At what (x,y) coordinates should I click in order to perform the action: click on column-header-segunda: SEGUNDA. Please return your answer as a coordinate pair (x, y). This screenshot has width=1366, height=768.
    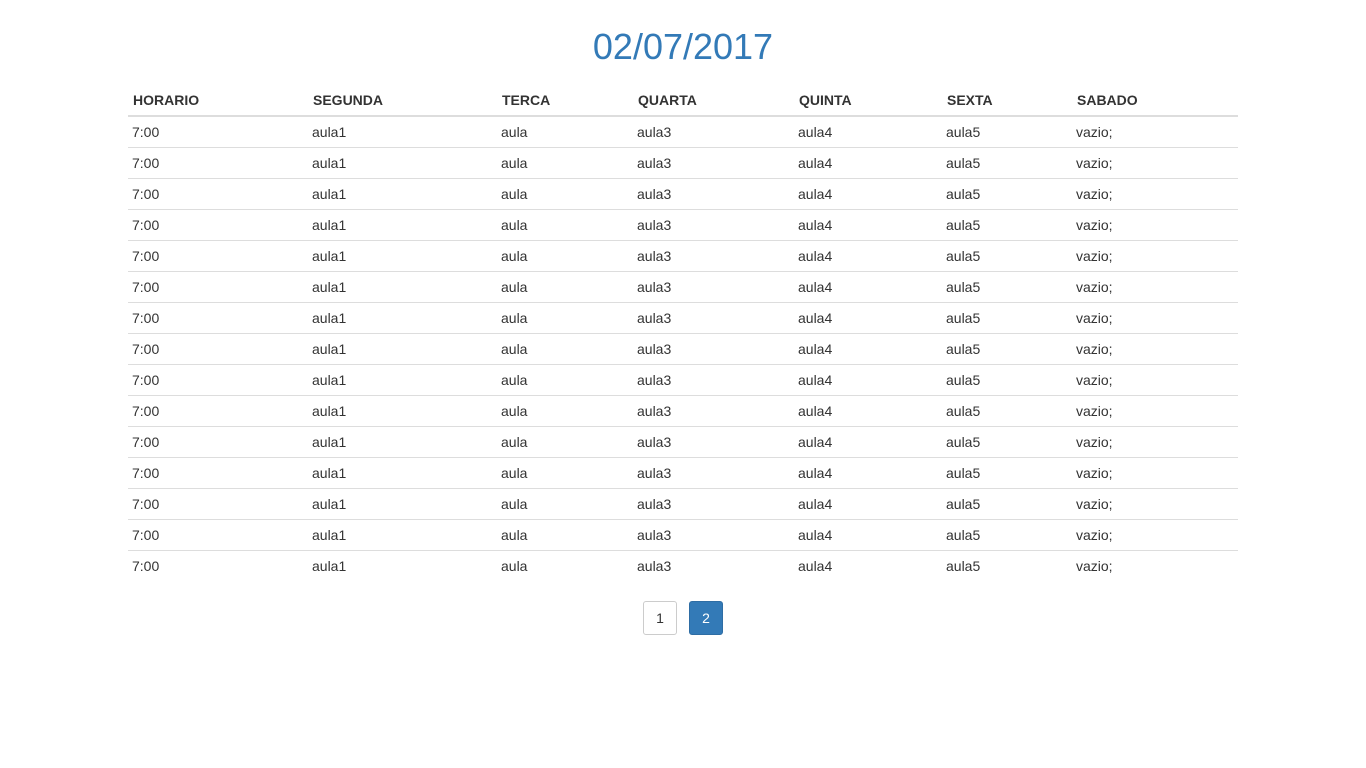
    Looking at the image, I should click on (402, 100).